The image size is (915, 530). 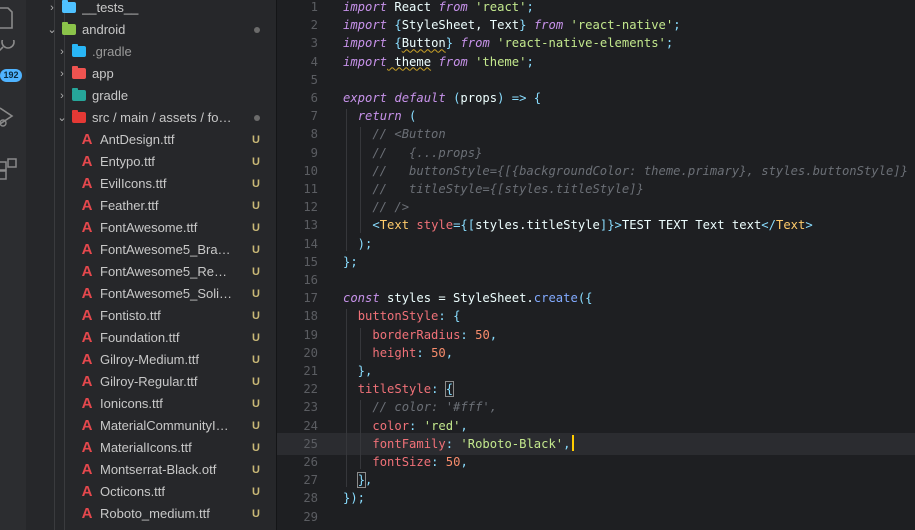 I want to click on code-token: 'Roboto-Black', so click(x=512, y=443).